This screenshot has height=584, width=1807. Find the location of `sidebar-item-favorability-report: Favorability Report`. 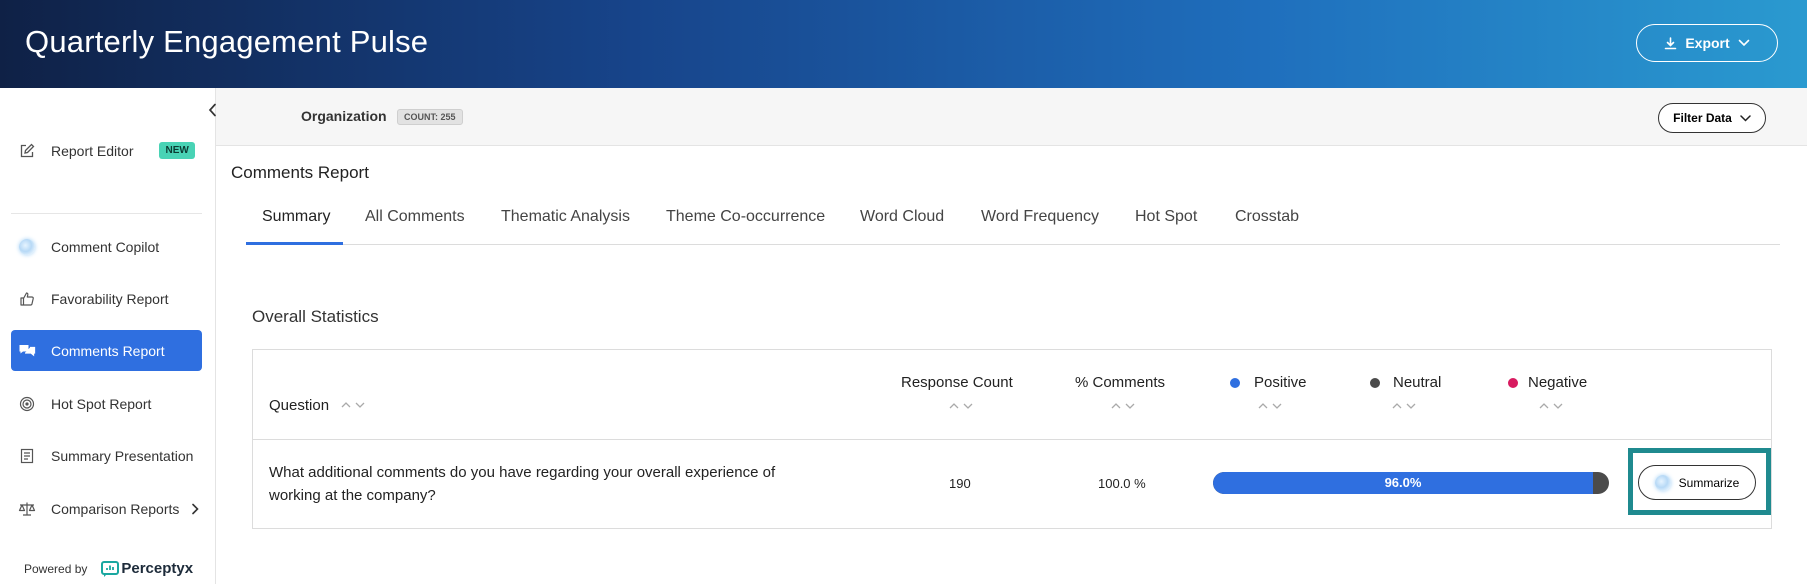

sidebar-item-favorability-report: Favorability Report is located at coordinates (106, 298).